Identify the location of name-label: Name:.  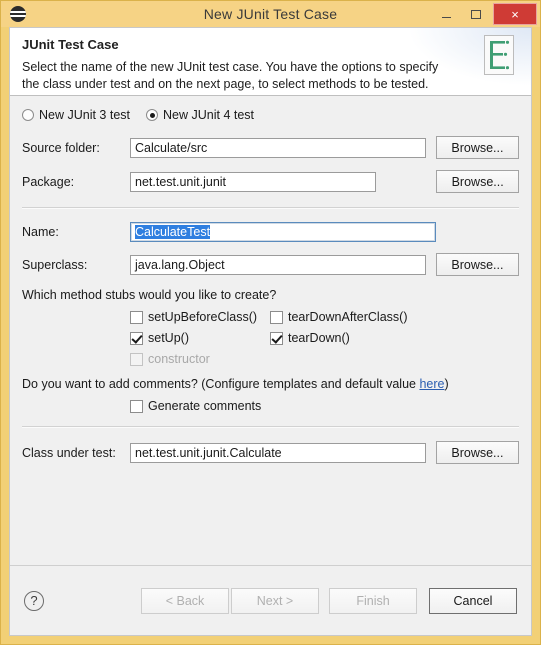
(40, 232).